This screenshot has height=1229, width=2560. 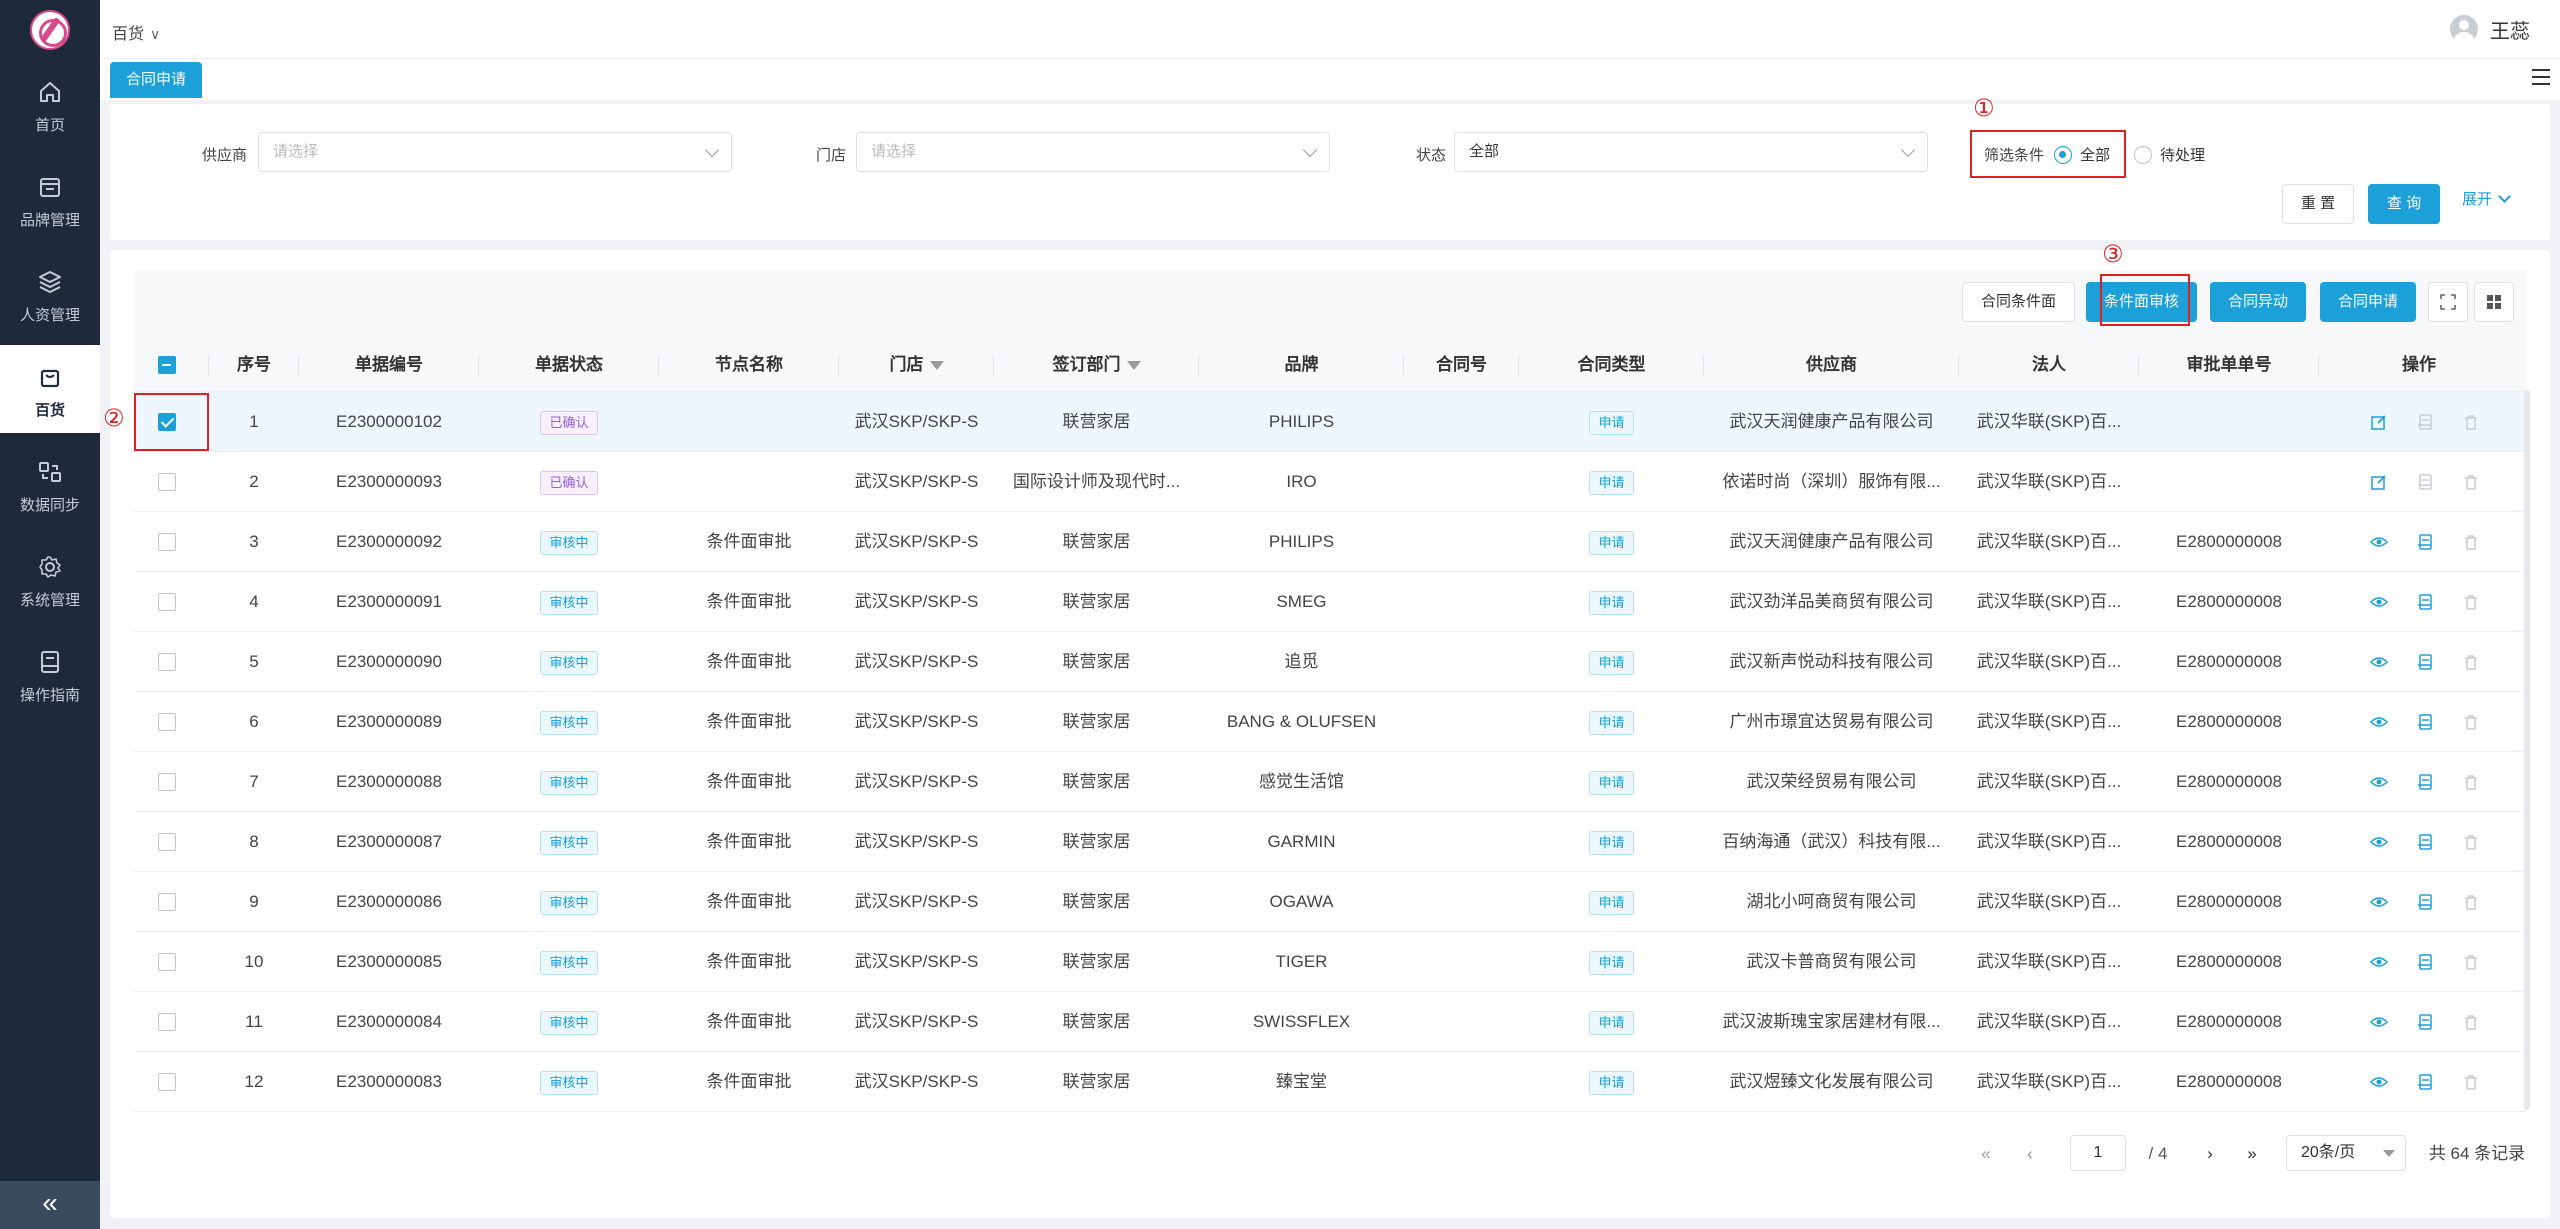 What do you see at coordinates (2252, 1154) in the screenshot?
I see `last-page-icon: »` at bounding box center [2252, 1154].